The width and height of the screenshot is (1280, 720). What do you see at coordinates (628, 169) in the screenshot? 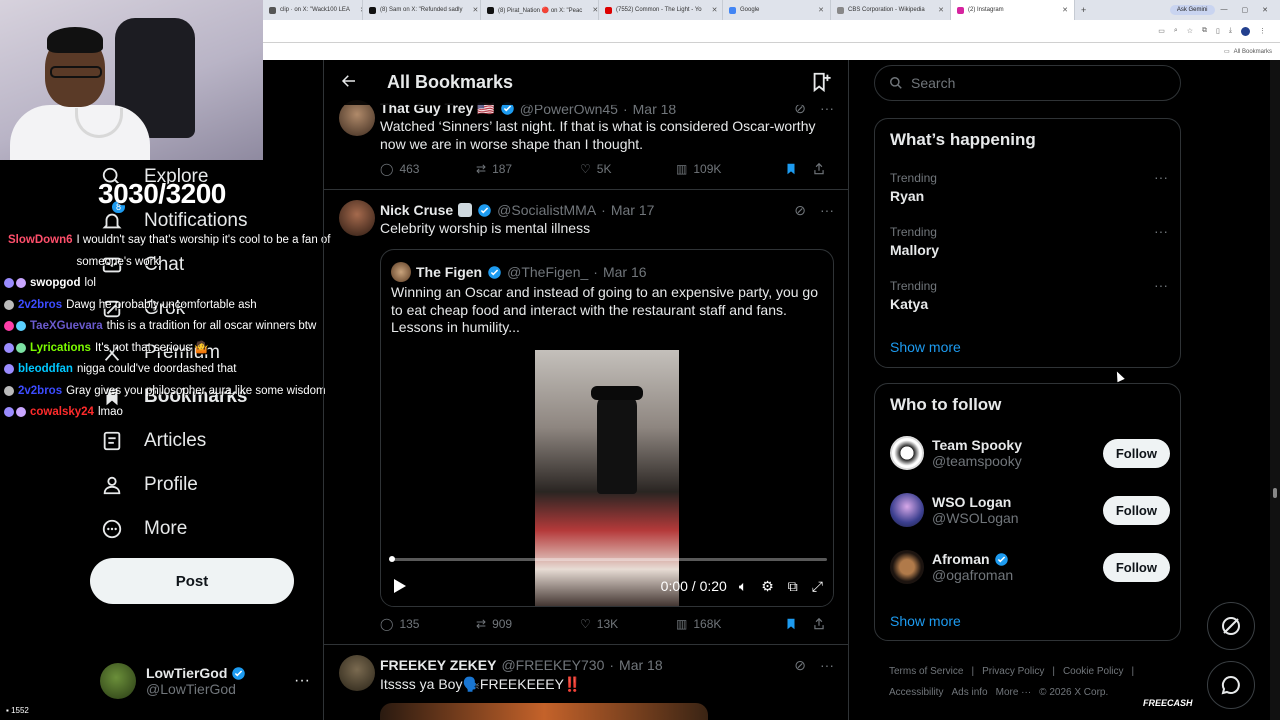
I see `like-button: ♡ 5K` at bounding box center [628, 169].